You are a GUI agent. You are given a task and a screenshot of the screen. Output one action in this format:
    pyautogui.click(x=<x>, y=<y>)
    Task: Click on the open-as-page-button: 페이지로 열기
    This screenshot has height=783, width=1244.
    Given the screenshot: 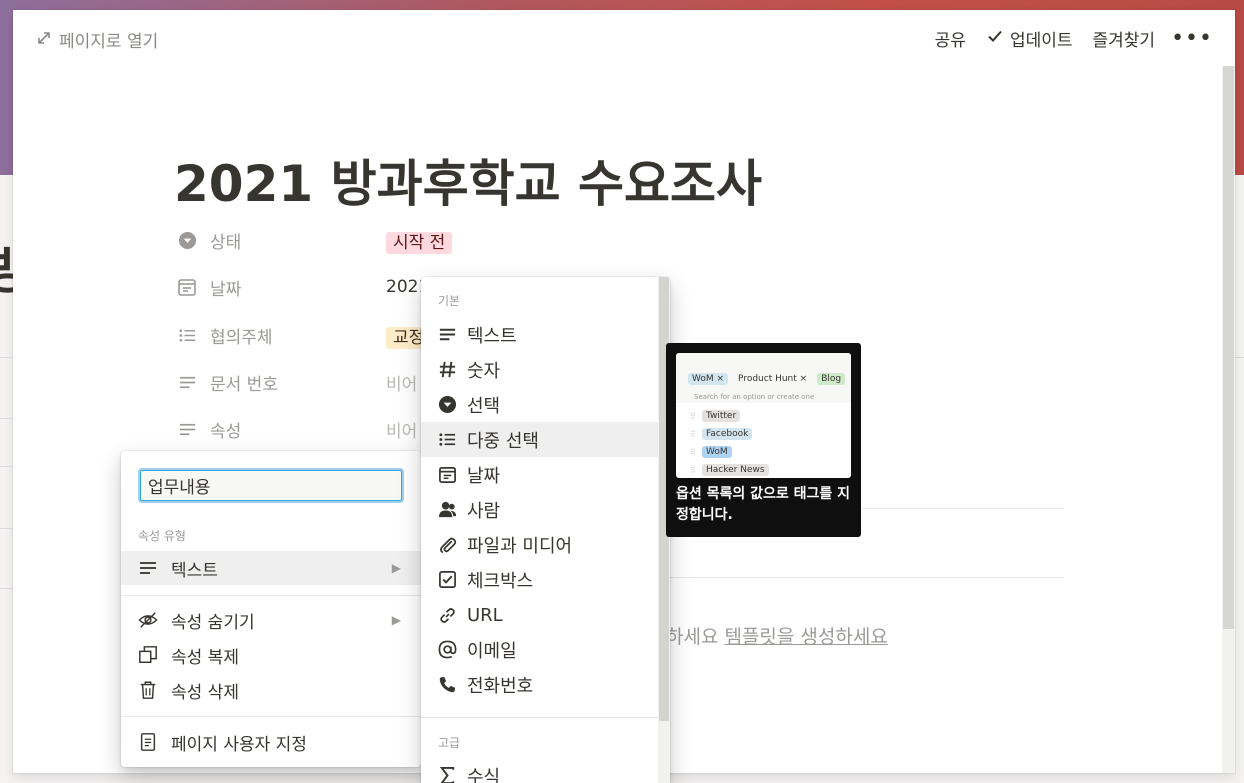 What is the action you would take?
    pyautogui.click(x=97, y=39)
    